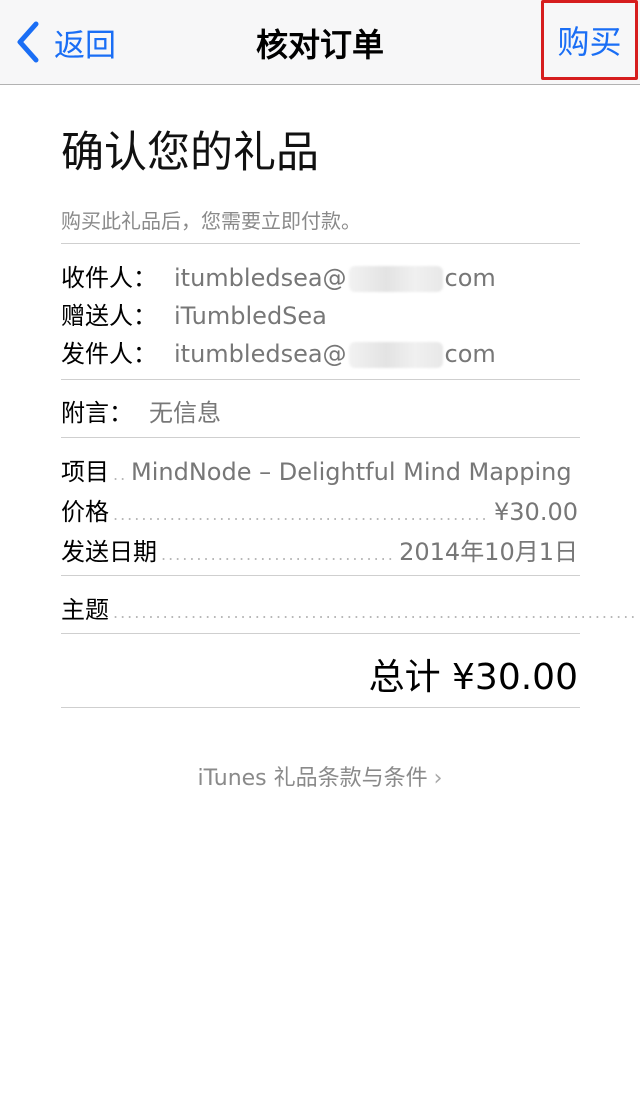 The width and height of the screenshot is (640, 1093). I want to click on price-label: 价格, so click(85, 512).